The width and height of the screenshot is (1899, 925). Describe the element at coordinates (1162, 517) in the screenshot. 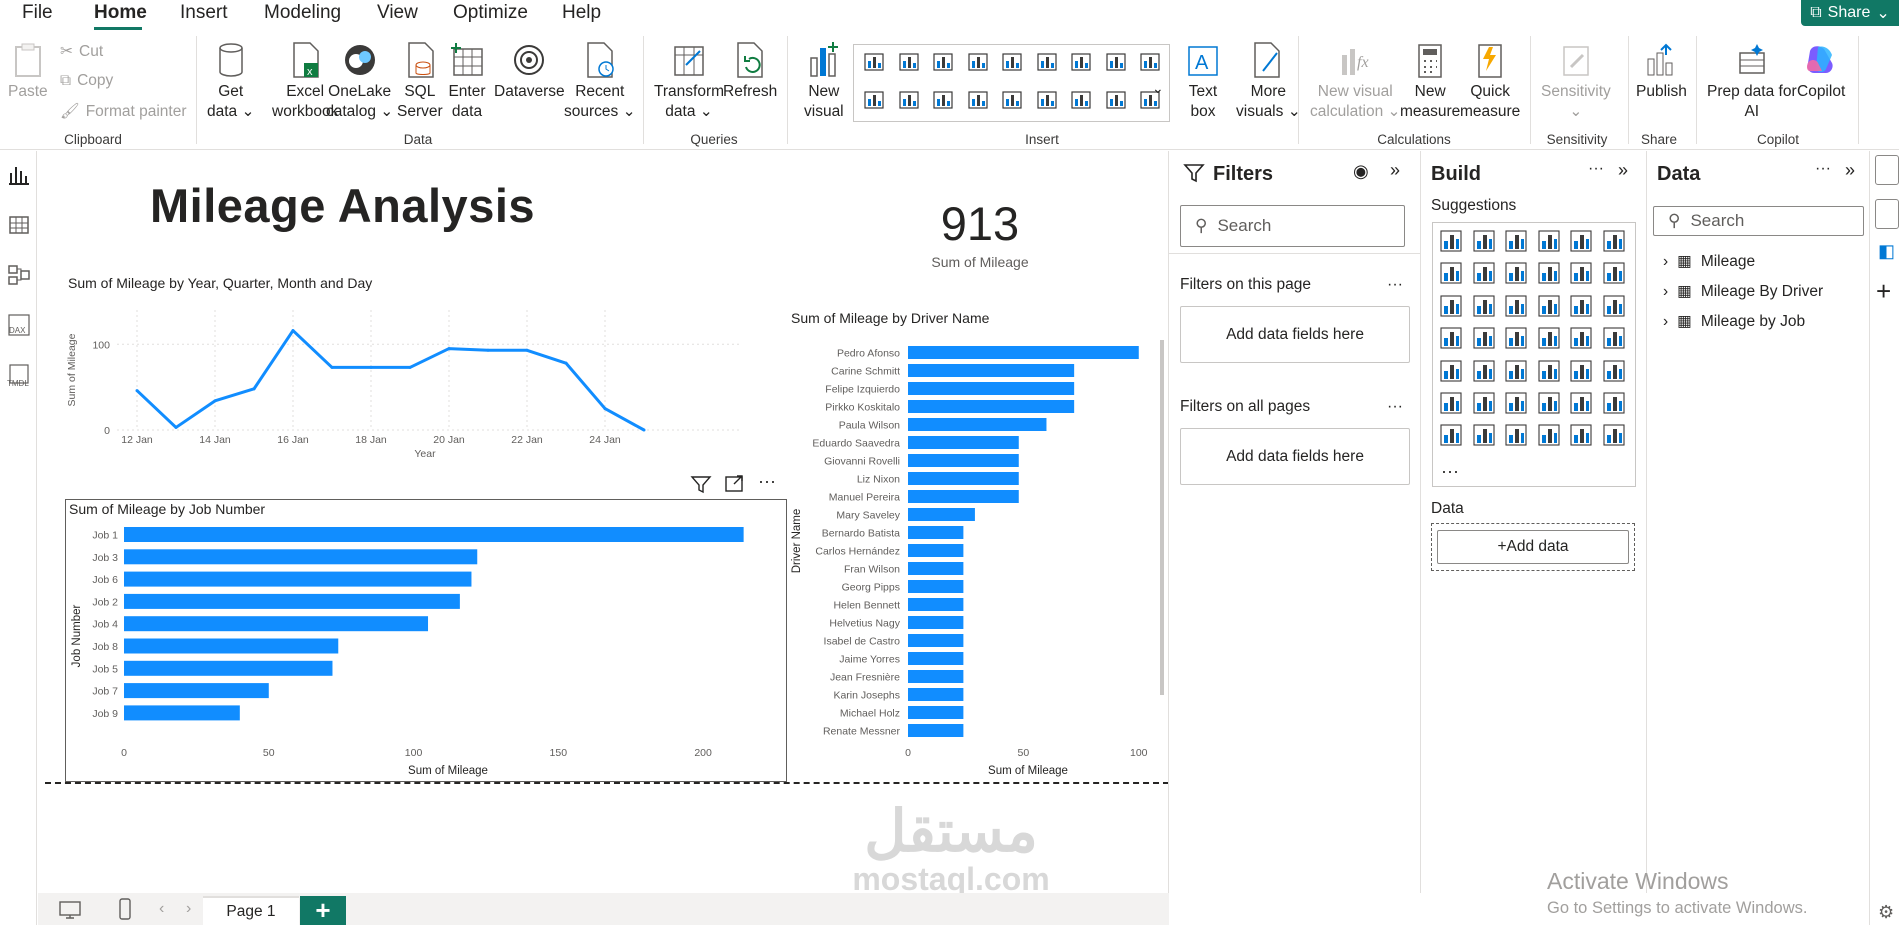

I see `driver-chart-scrollbar` at that location.